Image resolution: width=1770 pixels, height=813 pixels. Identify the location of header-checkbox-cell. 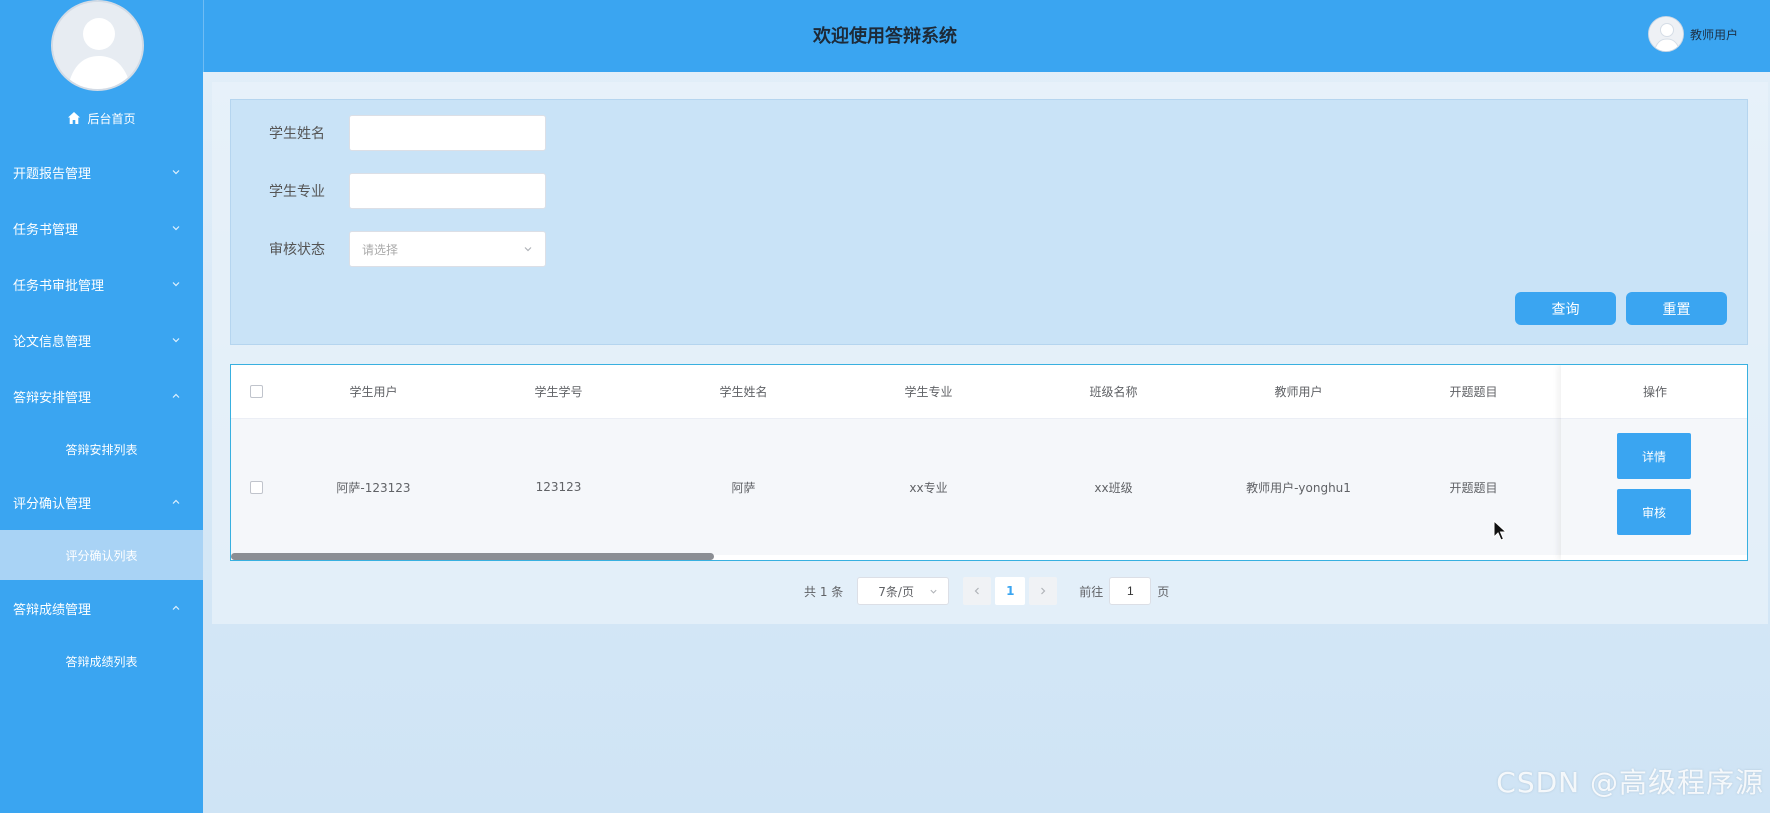
(256, 391).